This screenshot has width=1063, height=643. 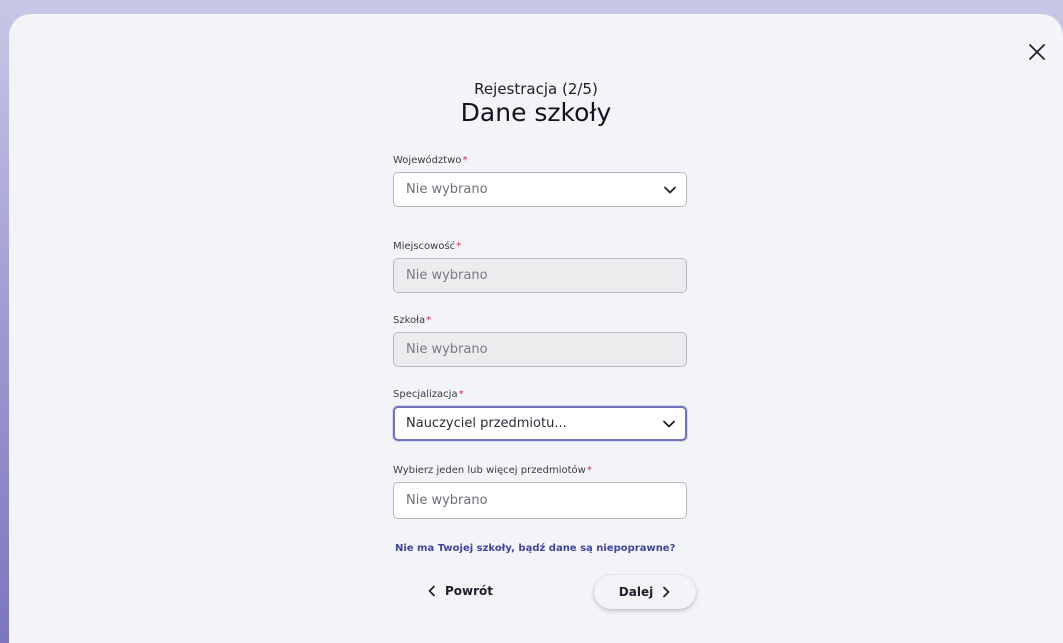 What do you see at coordinates (447, 349) in the screenshot?
I see `school-value: Nie wybrano` at bounding box center [447, 349].